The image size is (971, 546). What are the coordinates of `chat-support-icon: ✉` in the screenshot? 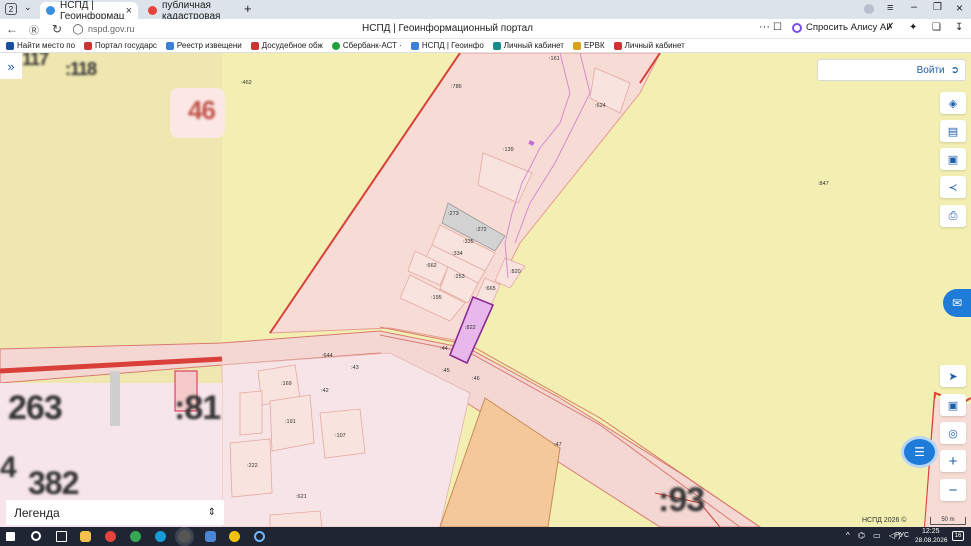 It's located at (957, 303).